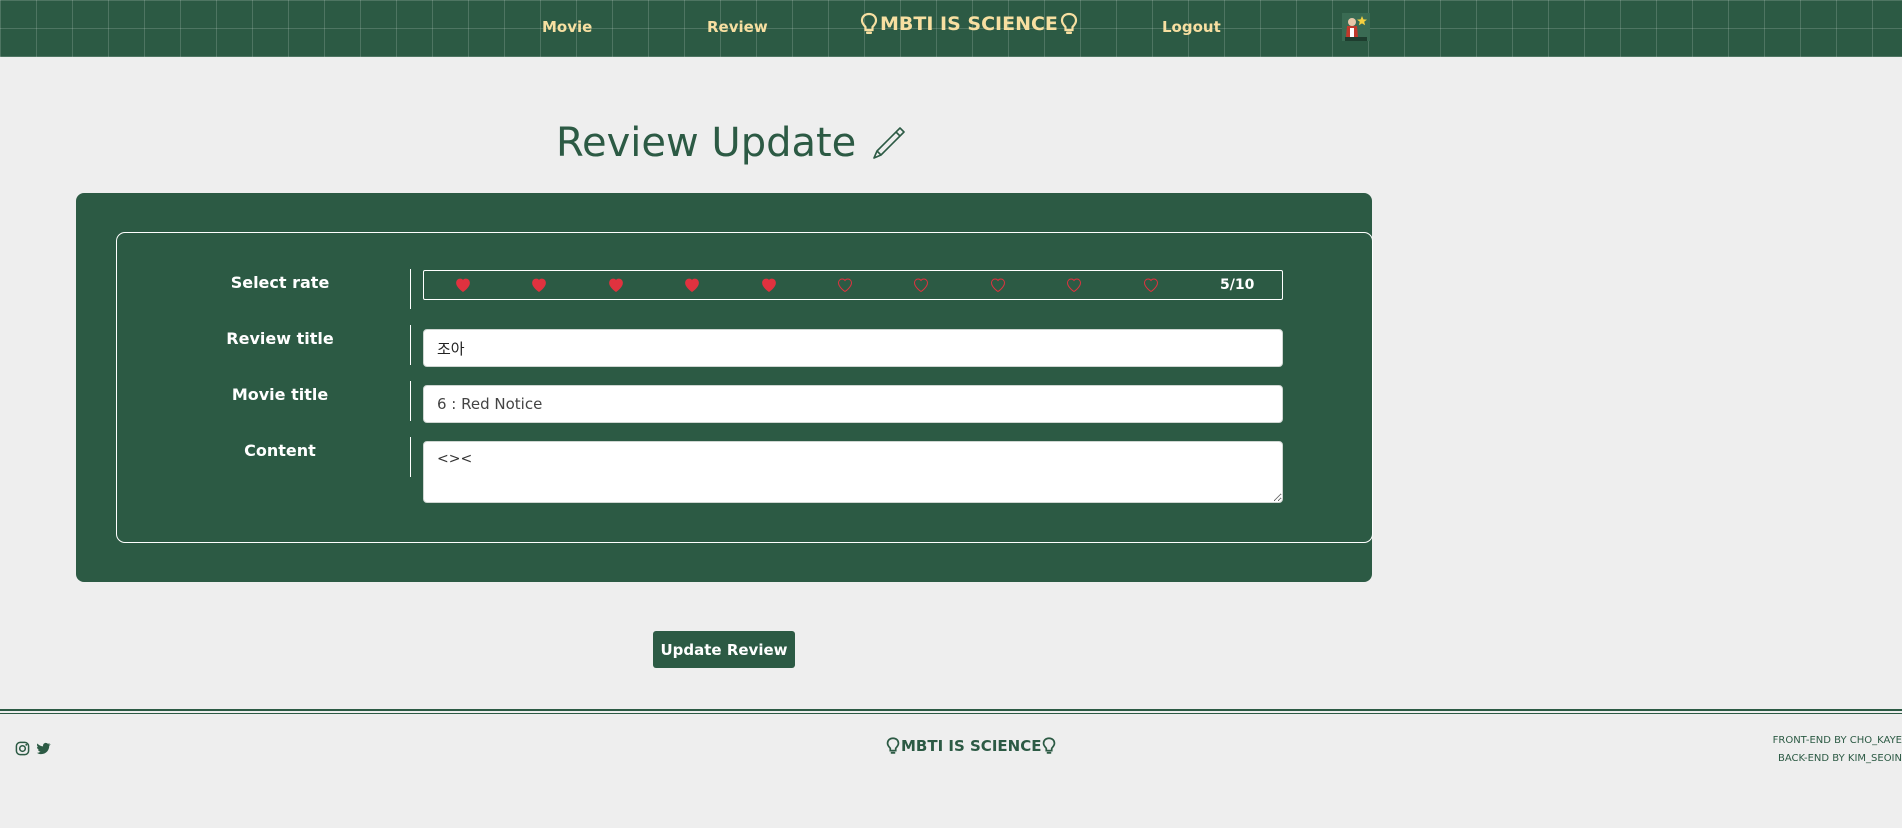 Image resolution: width=1902 pixels, height=828 pixels. Describe the element at coordinates (280, 450) in the screenshot. I see `content-label: Content` at that location.